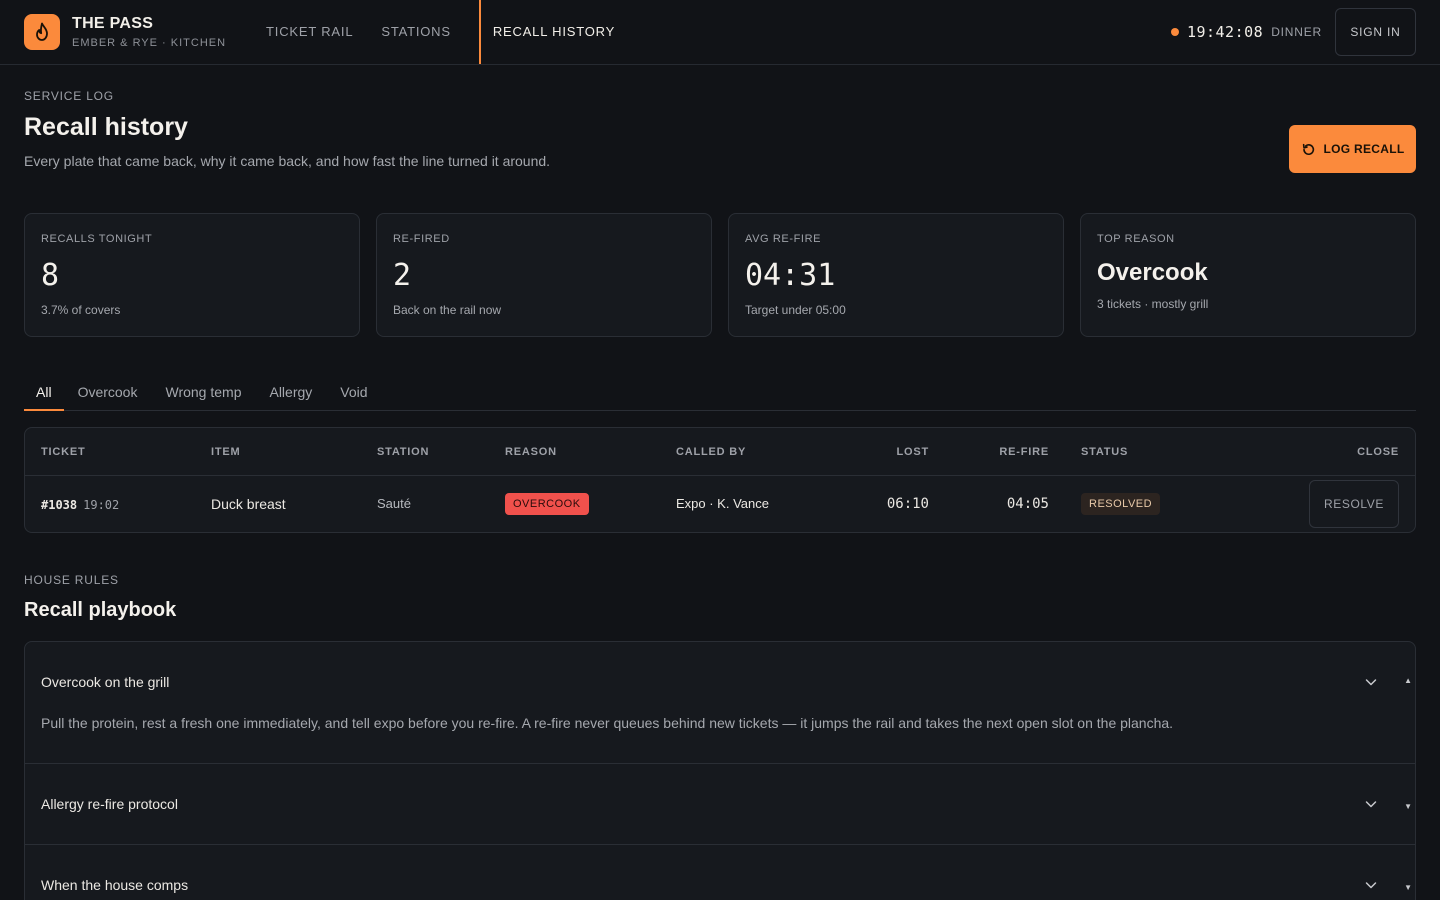 This screenshot has width=1440, height=900. What do you see at coordinates (63, 452) in the screenshot?
I see `column-header-ticket: TICKET` at bounding box center [63, 452].